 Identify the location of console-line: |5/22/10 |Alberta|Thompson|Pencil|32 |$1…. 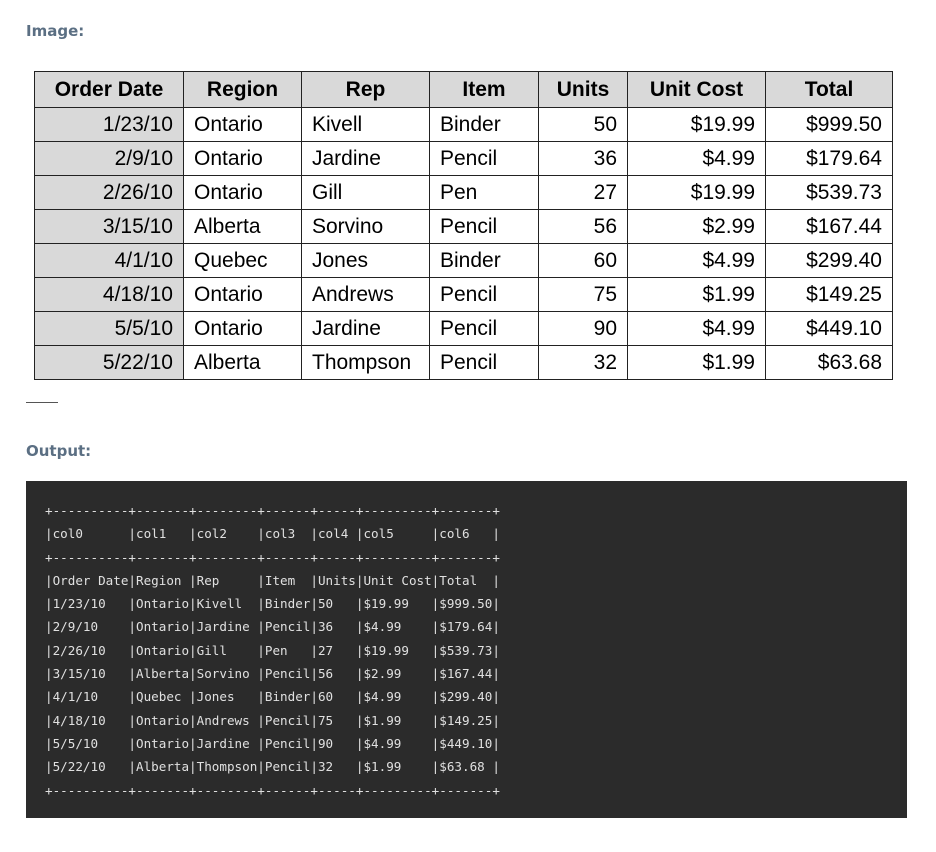
(272, 767).